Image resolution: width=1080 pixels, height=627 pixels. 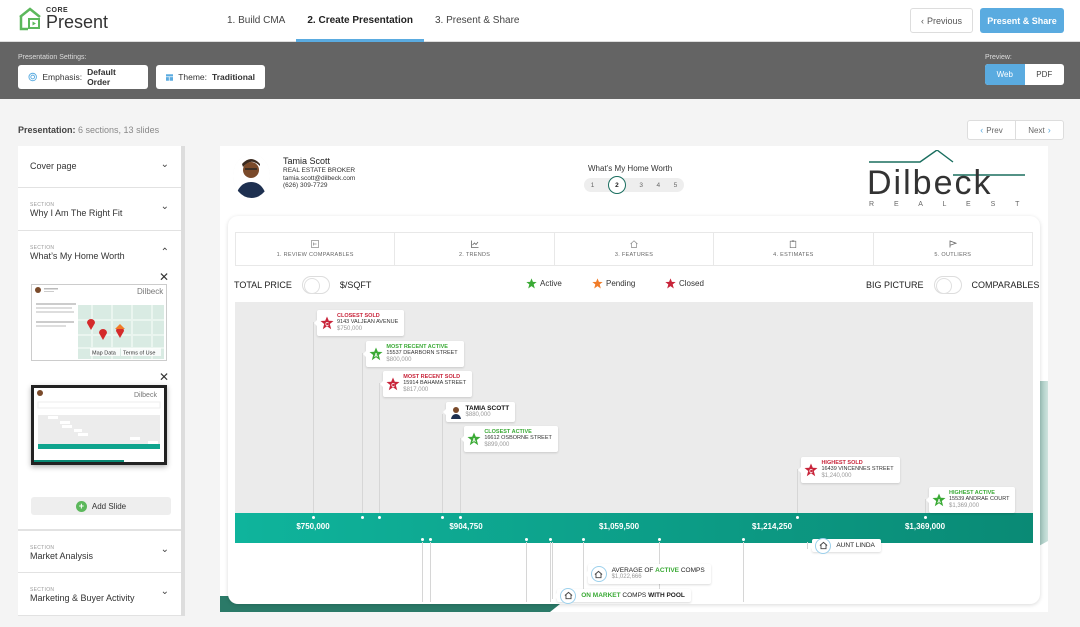 What do you see at coordinates (794, 249) in the screenshot?
I see `tab-estimates: 4. ESTIMATES` at bounding box center [794, 249].